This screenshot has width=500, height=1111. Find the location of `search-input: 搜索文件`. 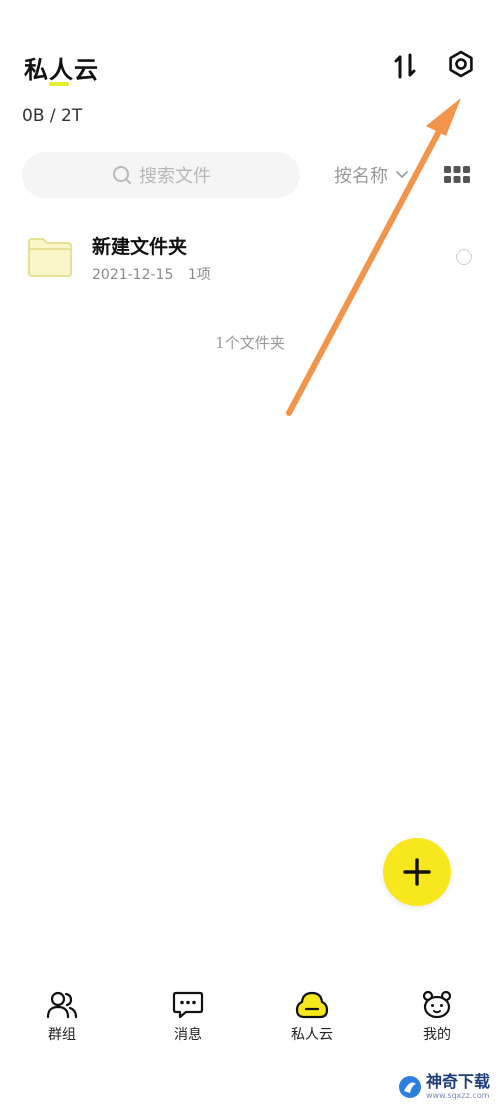

search-input: 搜索文件 is located at coordinates (161, 175).